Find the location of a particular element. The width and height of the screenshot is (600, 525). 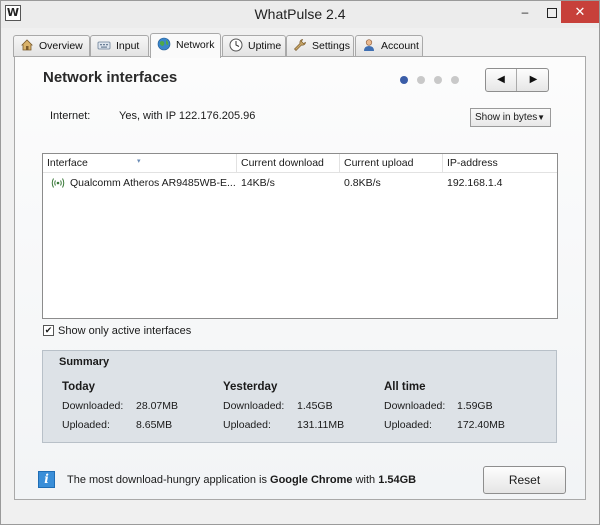

top-app-prefix: The most download-hungry application is is located at coordinates (169, 480).